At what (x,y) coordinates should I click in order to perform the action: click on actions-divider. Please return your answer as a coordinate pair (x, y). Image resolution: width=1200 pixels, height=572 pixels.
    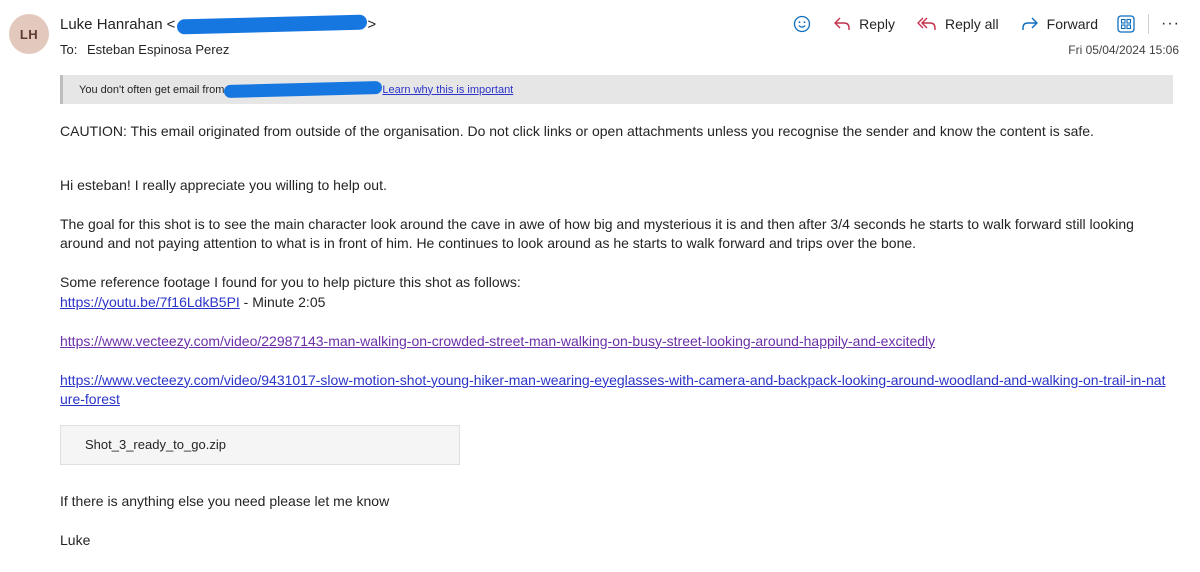
    Looking at the image, I should click on (1149, 24).